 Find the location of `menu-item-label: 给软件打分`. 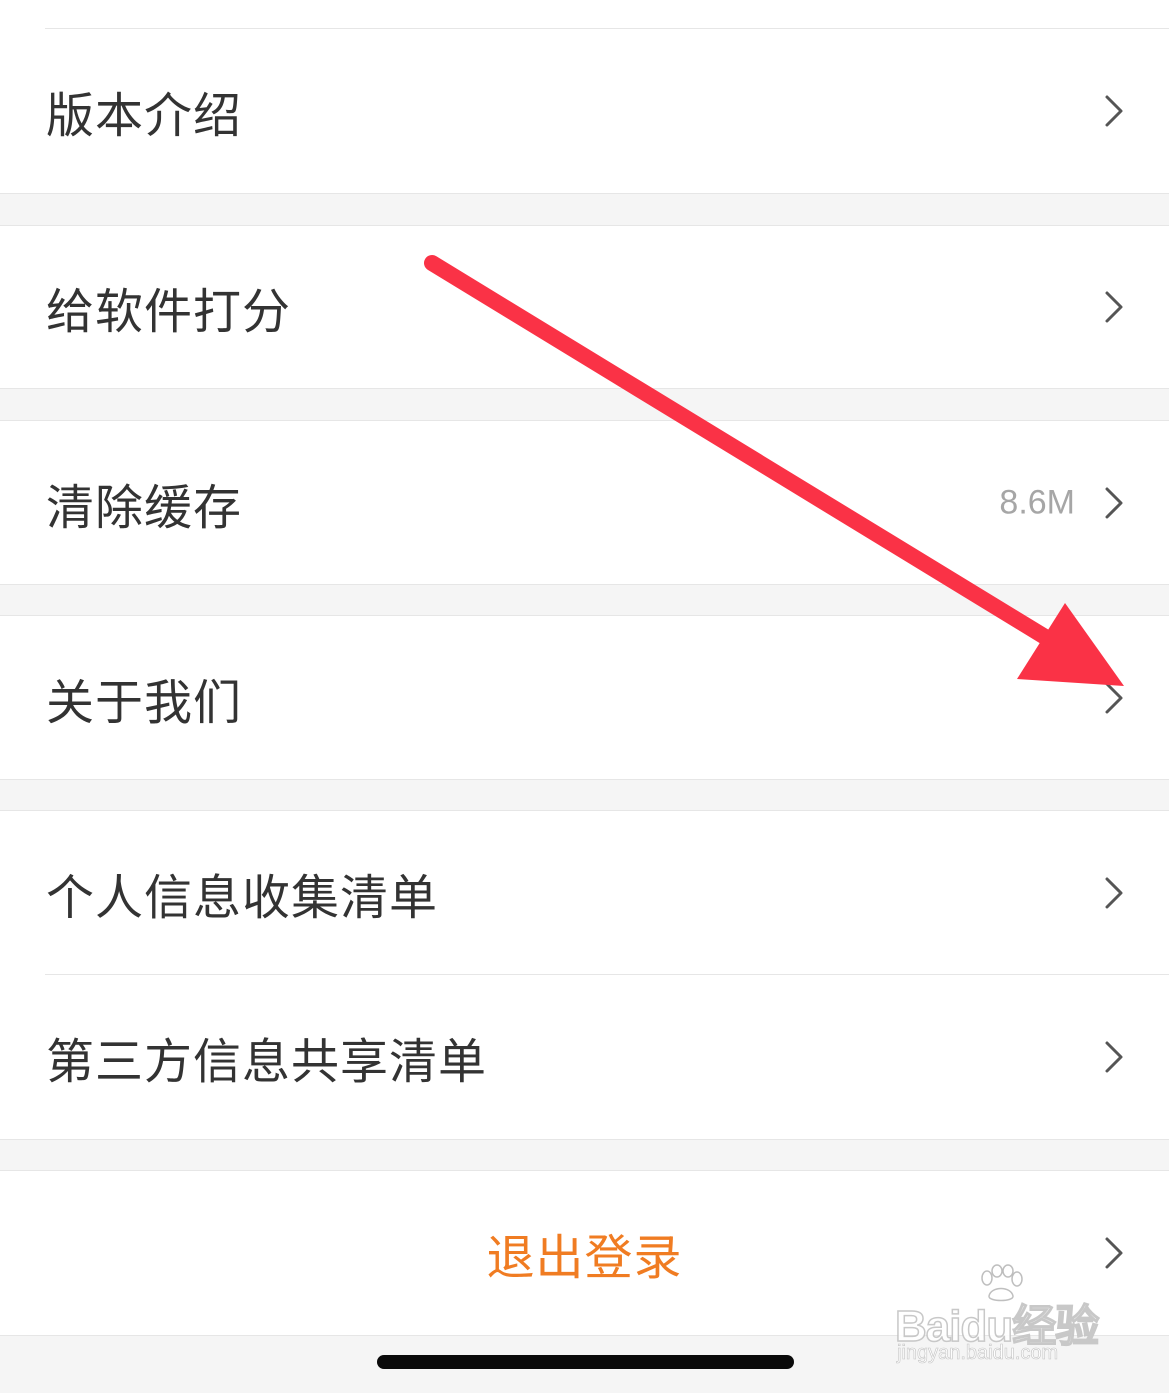

menu-item-label: 给软件打分 is located at coordinates (169, 312).